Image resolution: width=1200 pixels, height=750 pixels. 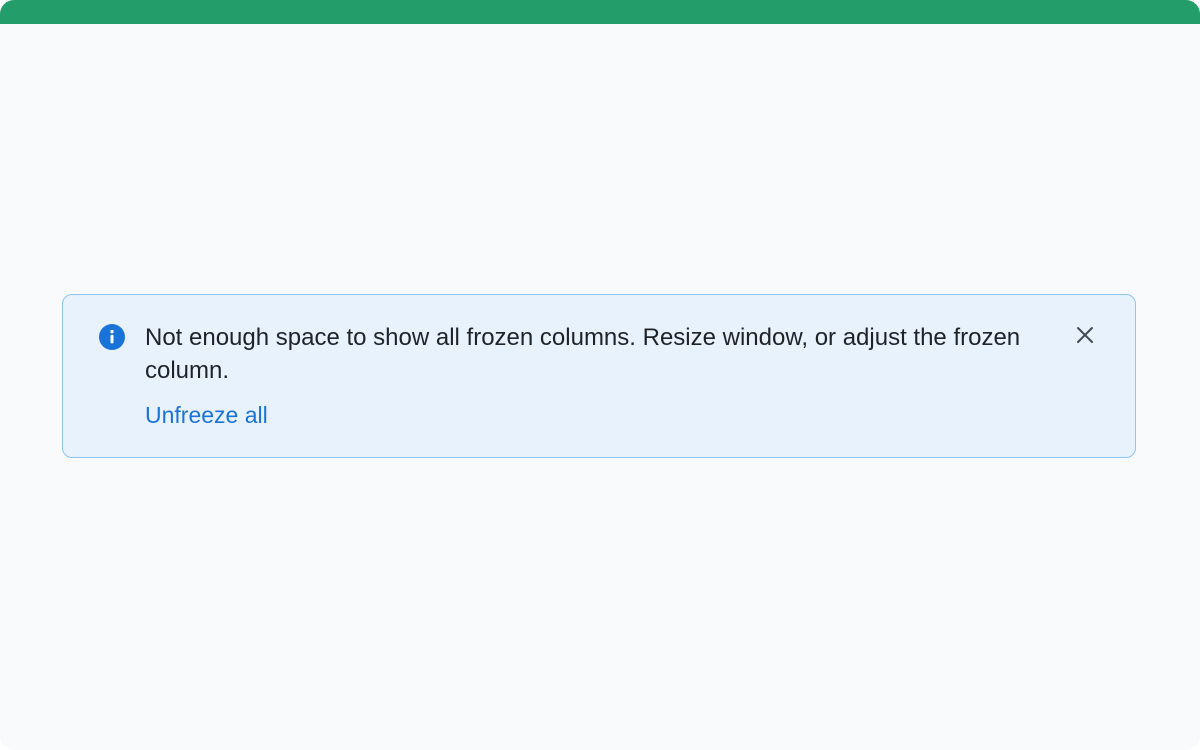 I want to click on close-button, so click(x=1085, y=335).